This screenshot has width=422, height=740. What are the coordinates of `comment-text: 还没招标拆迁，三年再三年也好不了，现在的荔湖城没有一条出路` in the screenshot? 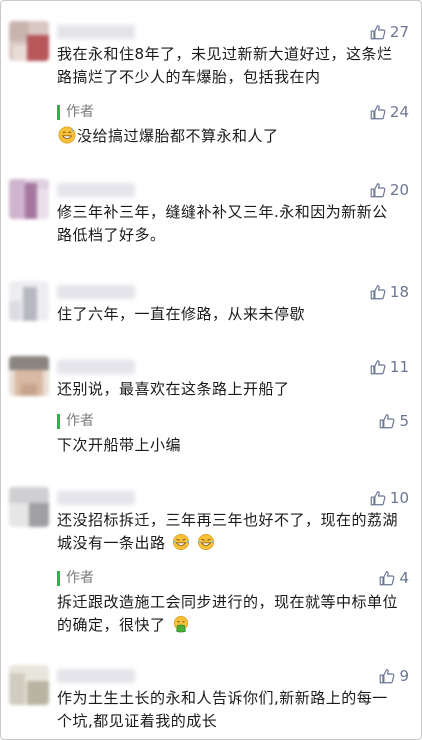 It's located at (229, 532).